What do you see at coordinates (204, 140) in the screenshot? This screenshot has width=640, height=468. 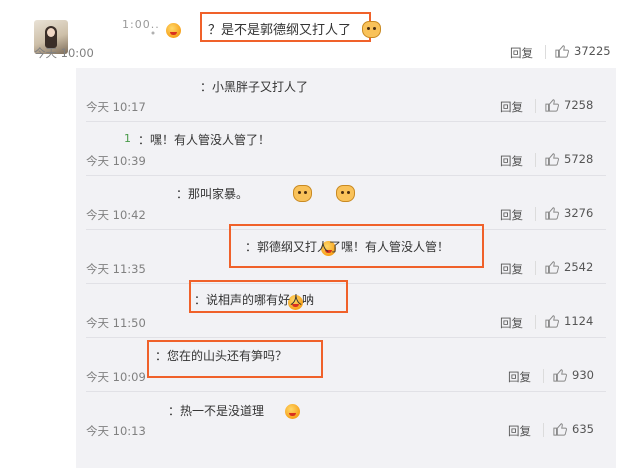 I see `reply-text: ：嘿！有人管没人管了！` at bounding box center [204, 140].